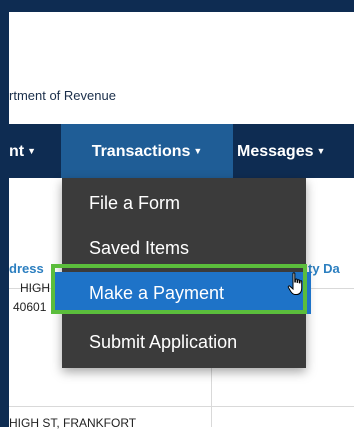  Describe the element at coordinates (35, 288) in the screenshot. I see `table-cell: HIGH` at that location.